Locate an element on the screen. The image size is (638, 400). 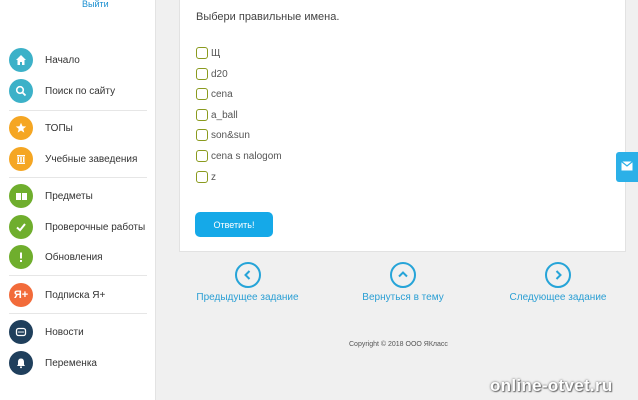
back-to-topic-label: Вернуться в тему is located at coordinates (403, 297).